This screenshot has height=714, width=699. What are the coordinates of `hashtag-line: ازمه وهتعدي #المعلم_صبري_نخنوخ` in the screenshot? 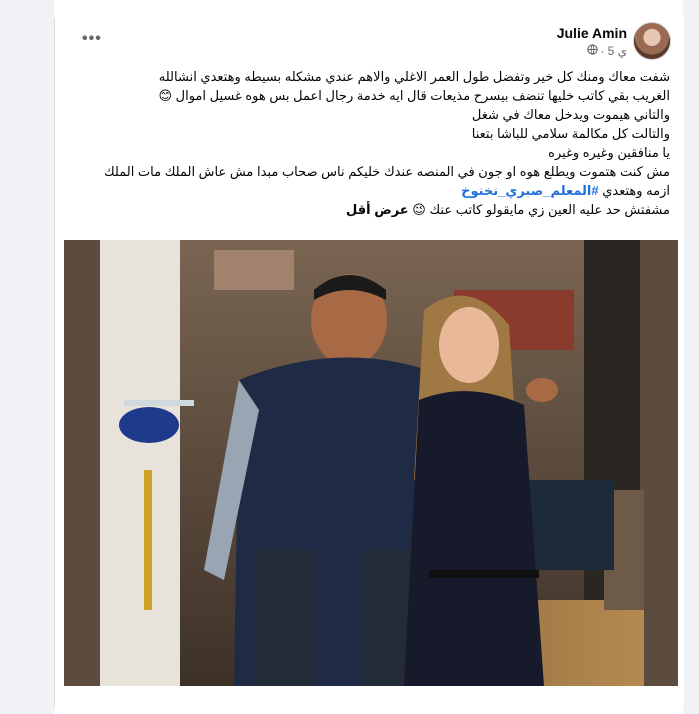 It's located at (384, 190).